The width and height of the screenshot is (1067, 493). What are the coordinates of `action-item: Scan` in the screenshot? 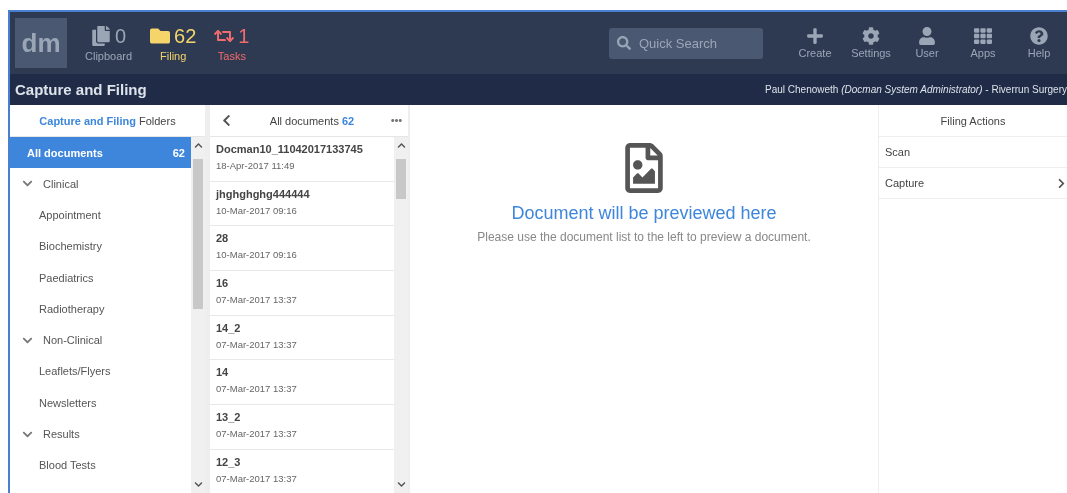 It's located at (973, 152).